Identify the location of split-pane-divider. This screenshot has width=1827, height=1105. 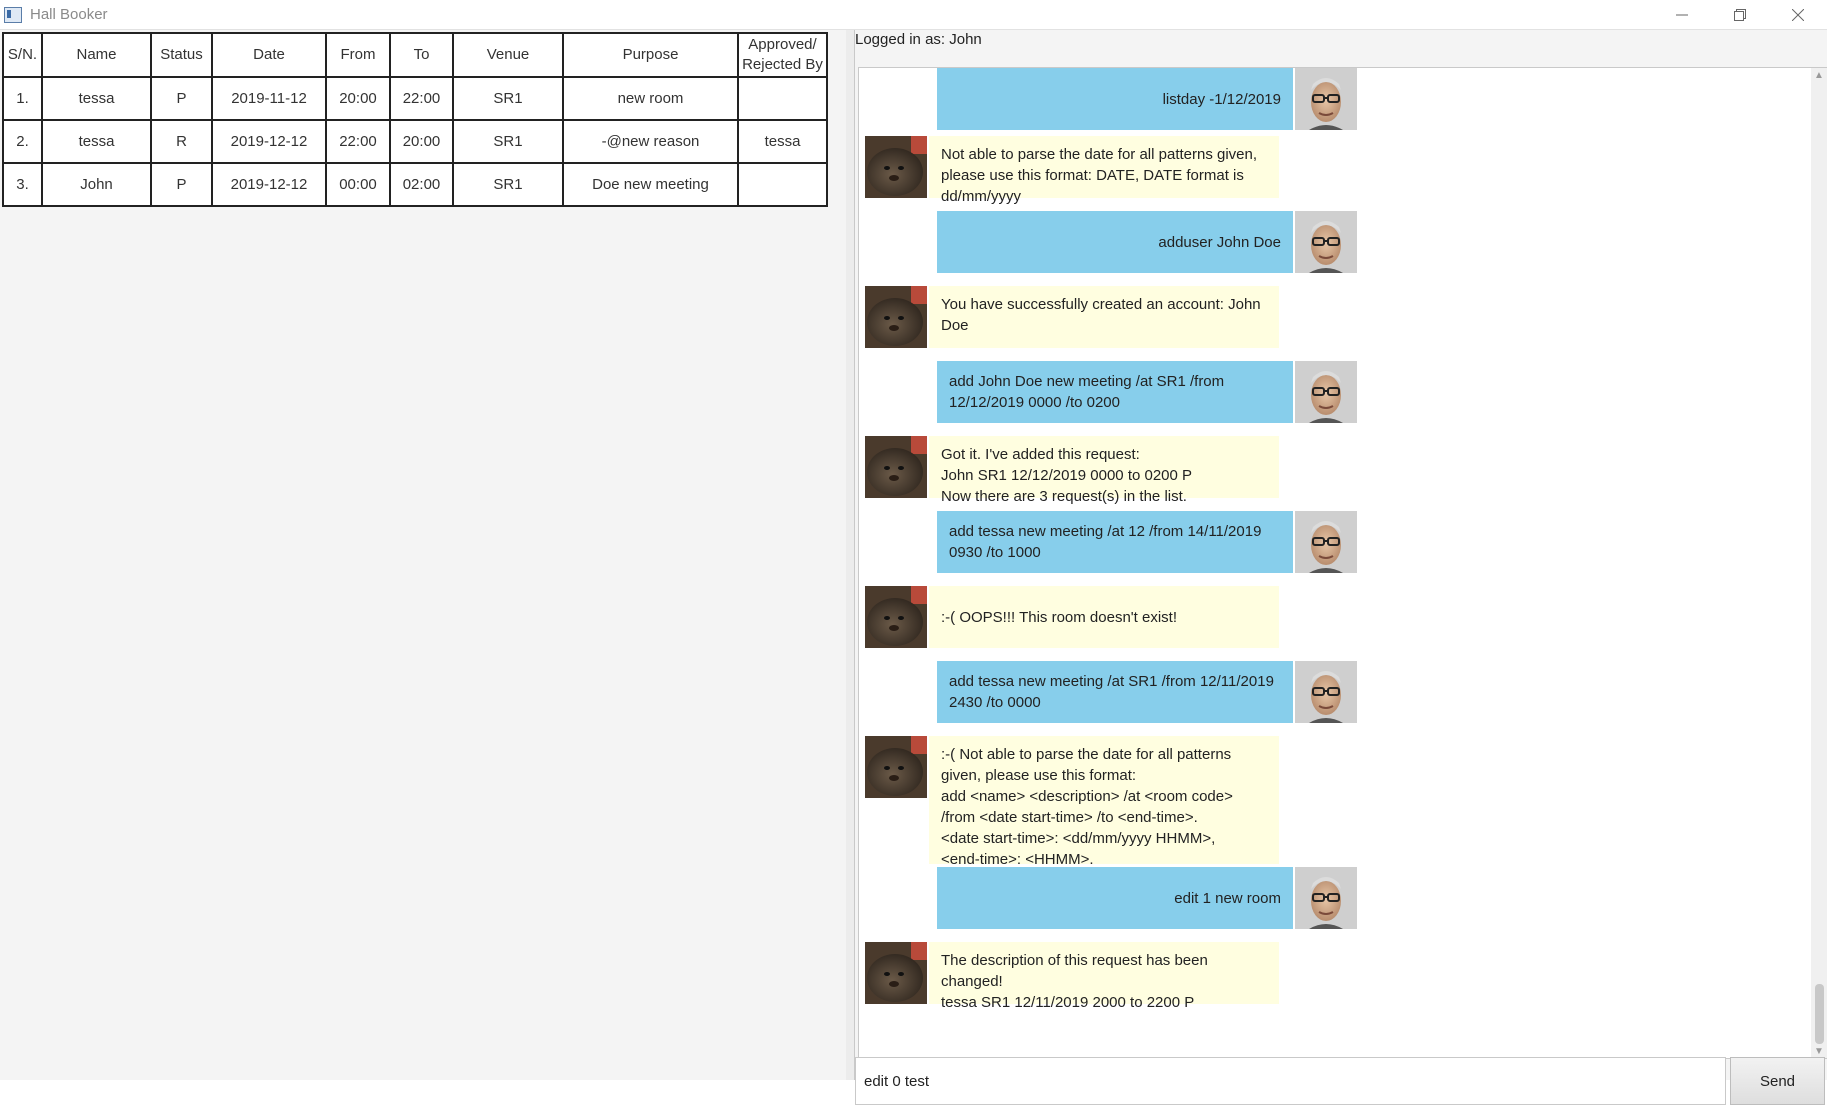
(850, 555).